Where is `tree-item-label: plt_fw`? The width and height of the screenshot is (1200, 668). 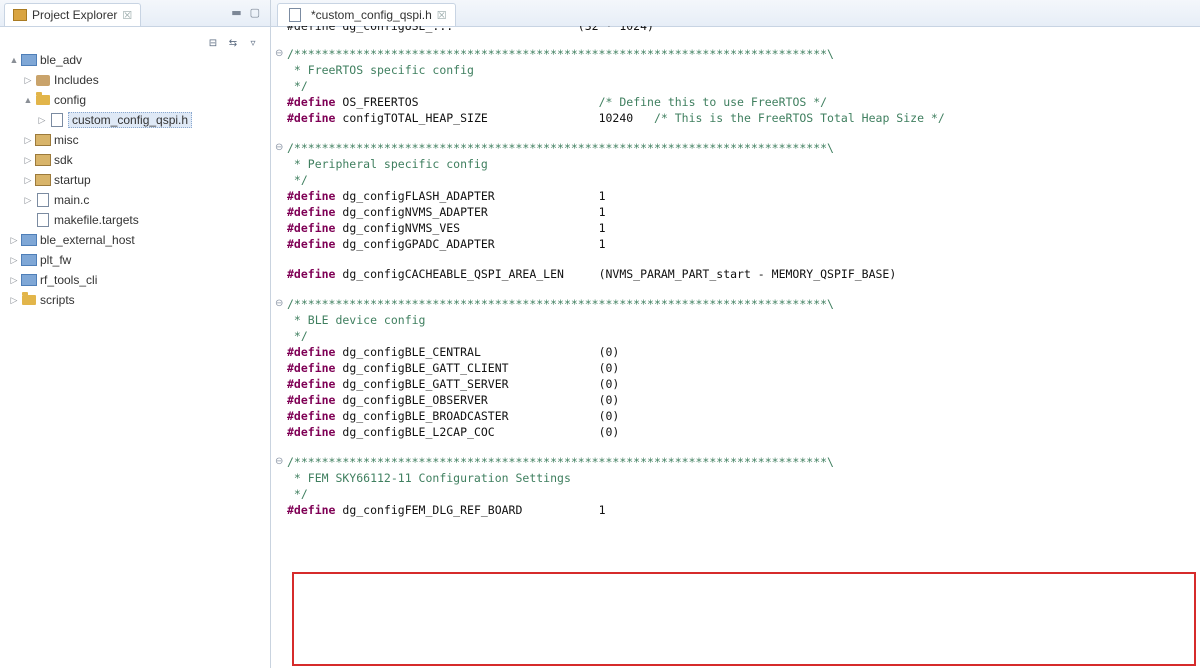
tree-item-label: plt_fw is located at coordinates (56, 260).